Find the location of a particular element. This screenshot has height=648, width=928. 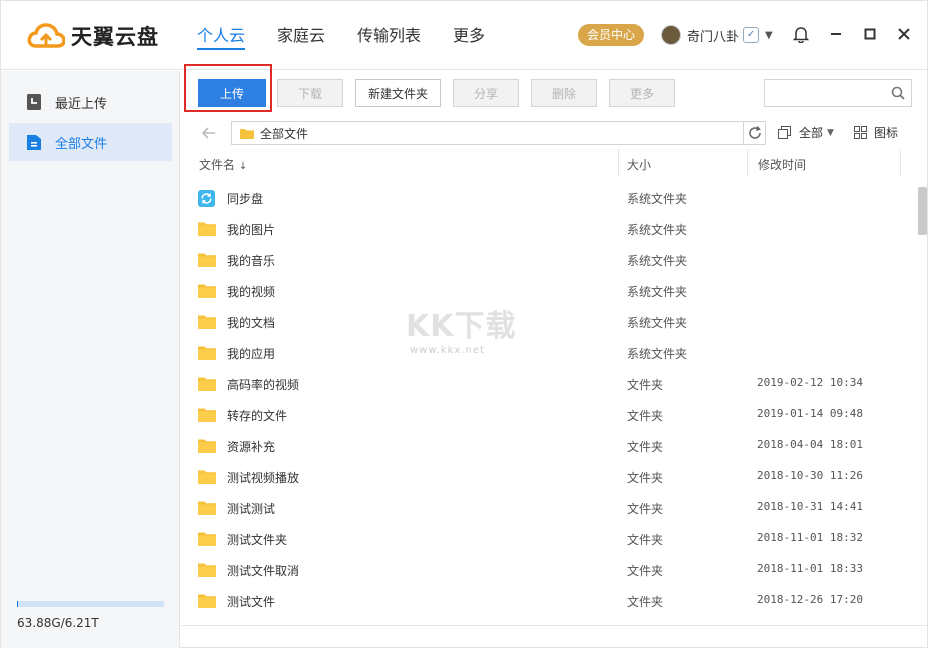

top-nav: 个人云 家庭云 传输列表 更多 is located at coordinates (357, 35).